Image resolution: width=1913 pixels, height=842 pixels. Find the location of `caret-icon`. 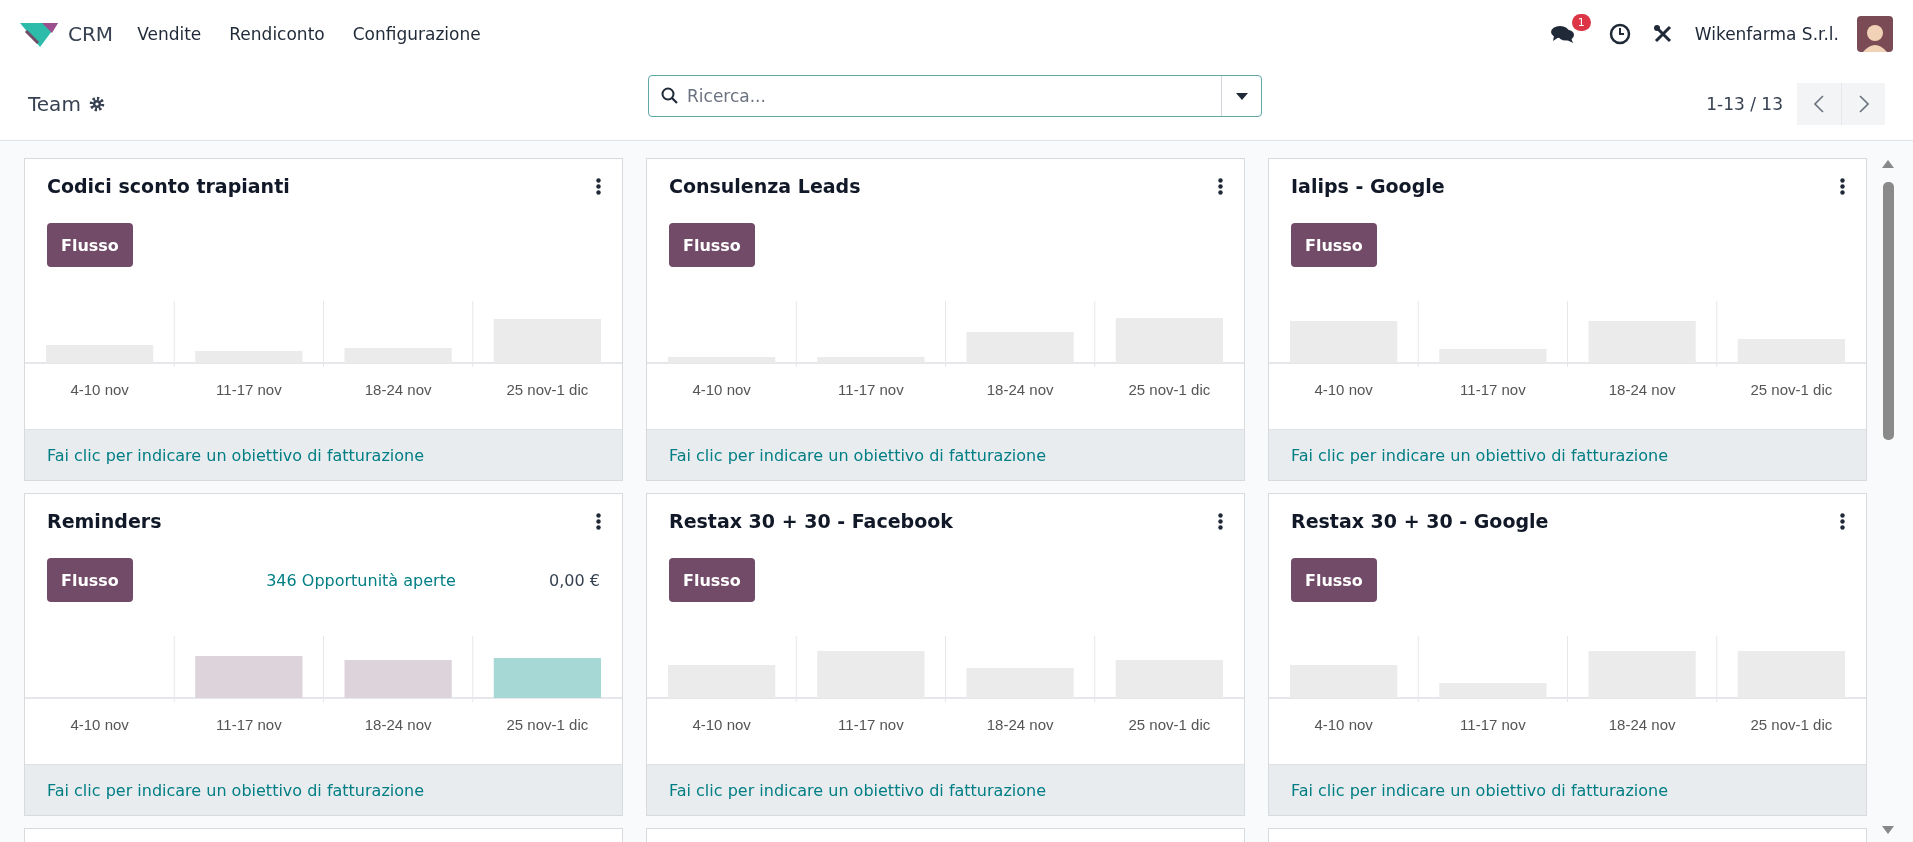

caret-icon is located at coordinates (1241, 96).